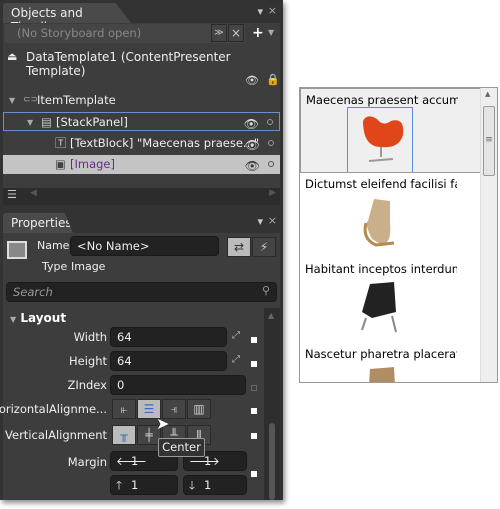 The height and width of the screenshot is (509, 500). I want to click on align-stretch-button: ▥, so click(199, 409).